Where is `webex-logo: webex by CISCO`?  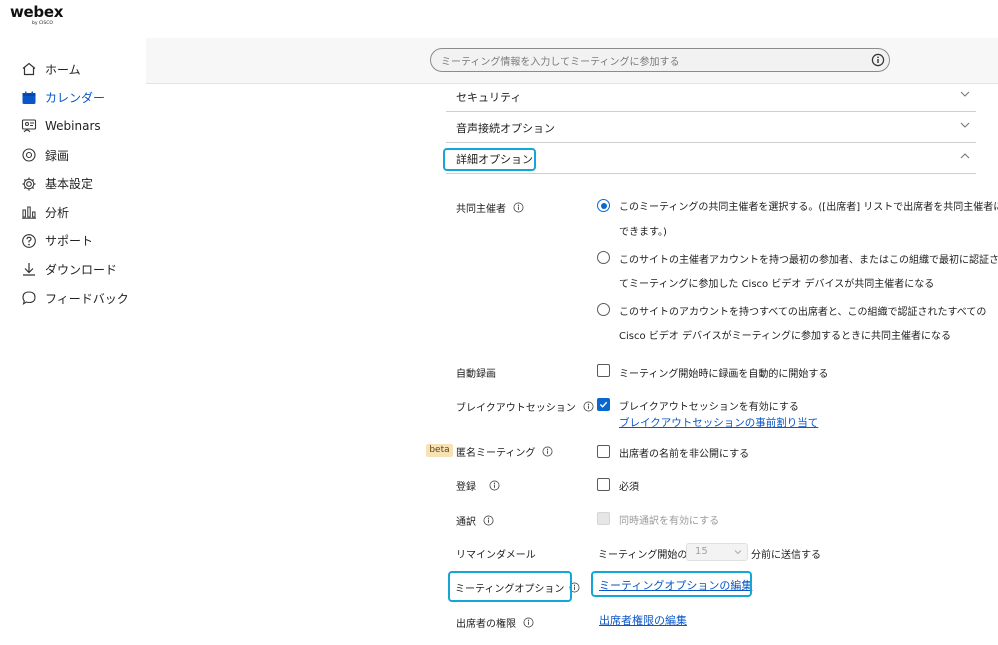
webex-logo: webex by CISCO is located at coordinates (40, 16).